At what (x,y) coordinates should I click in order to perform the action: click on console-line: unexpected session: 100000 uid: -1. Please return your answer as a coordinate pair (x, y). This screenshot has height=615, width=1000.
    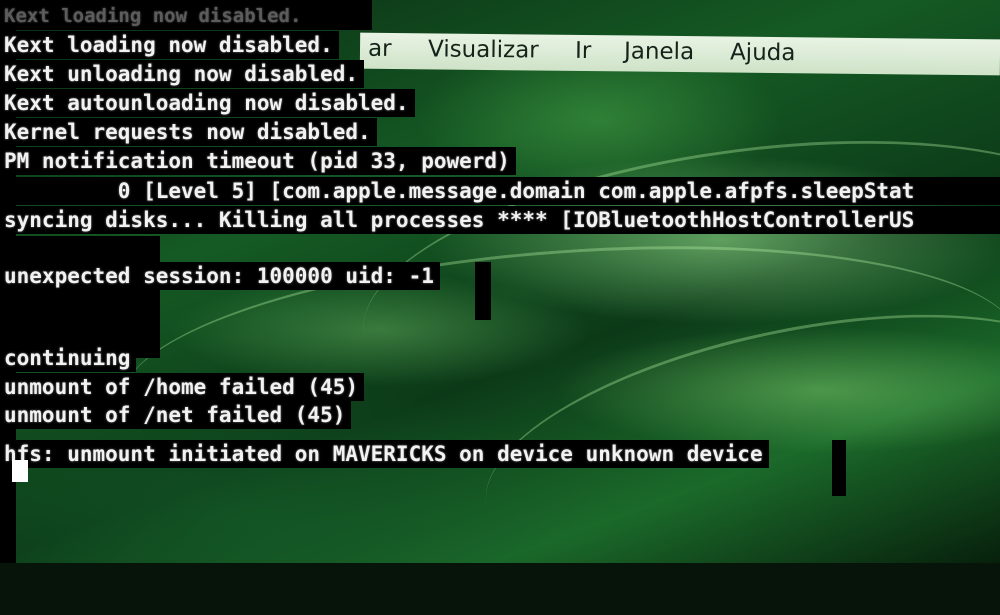
    Looking at the image, I should click on (220, 276).